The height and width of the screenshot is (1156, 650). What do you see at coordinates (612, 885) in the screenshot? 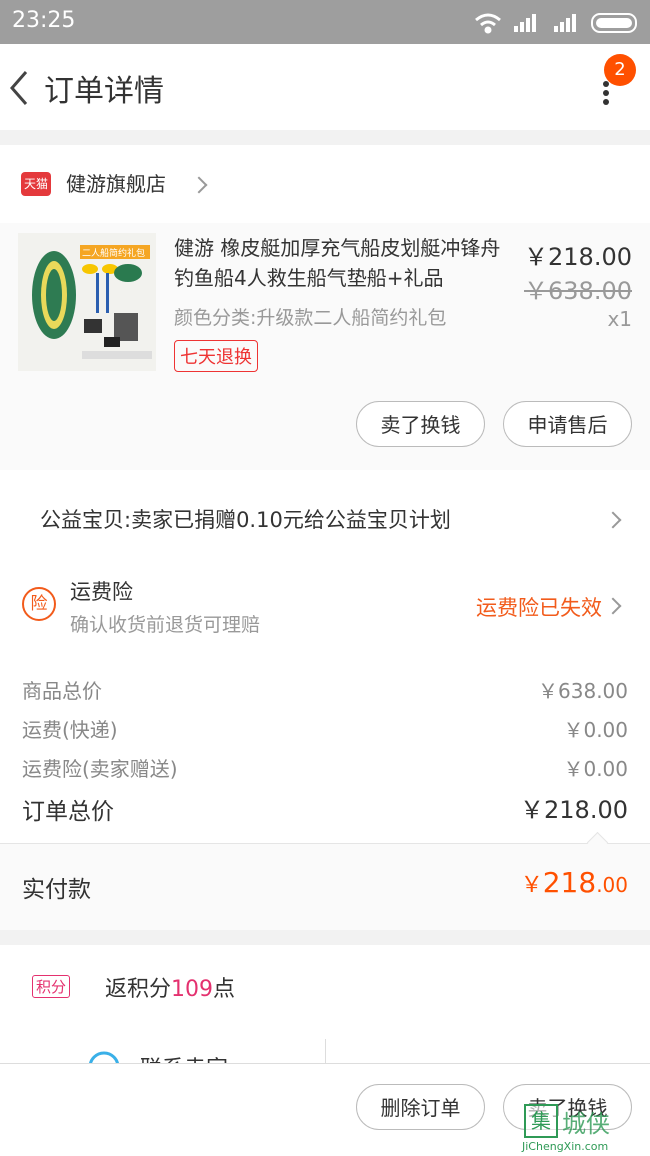
I see `paid-decimal: .00` at bounding box center [612, 885].